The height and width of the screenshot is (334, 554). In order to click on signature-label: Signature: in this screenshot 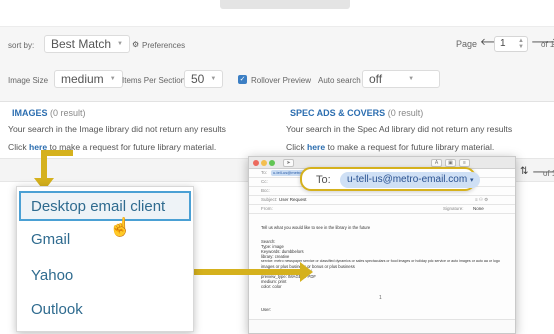, I will do `click(453, 208)`.